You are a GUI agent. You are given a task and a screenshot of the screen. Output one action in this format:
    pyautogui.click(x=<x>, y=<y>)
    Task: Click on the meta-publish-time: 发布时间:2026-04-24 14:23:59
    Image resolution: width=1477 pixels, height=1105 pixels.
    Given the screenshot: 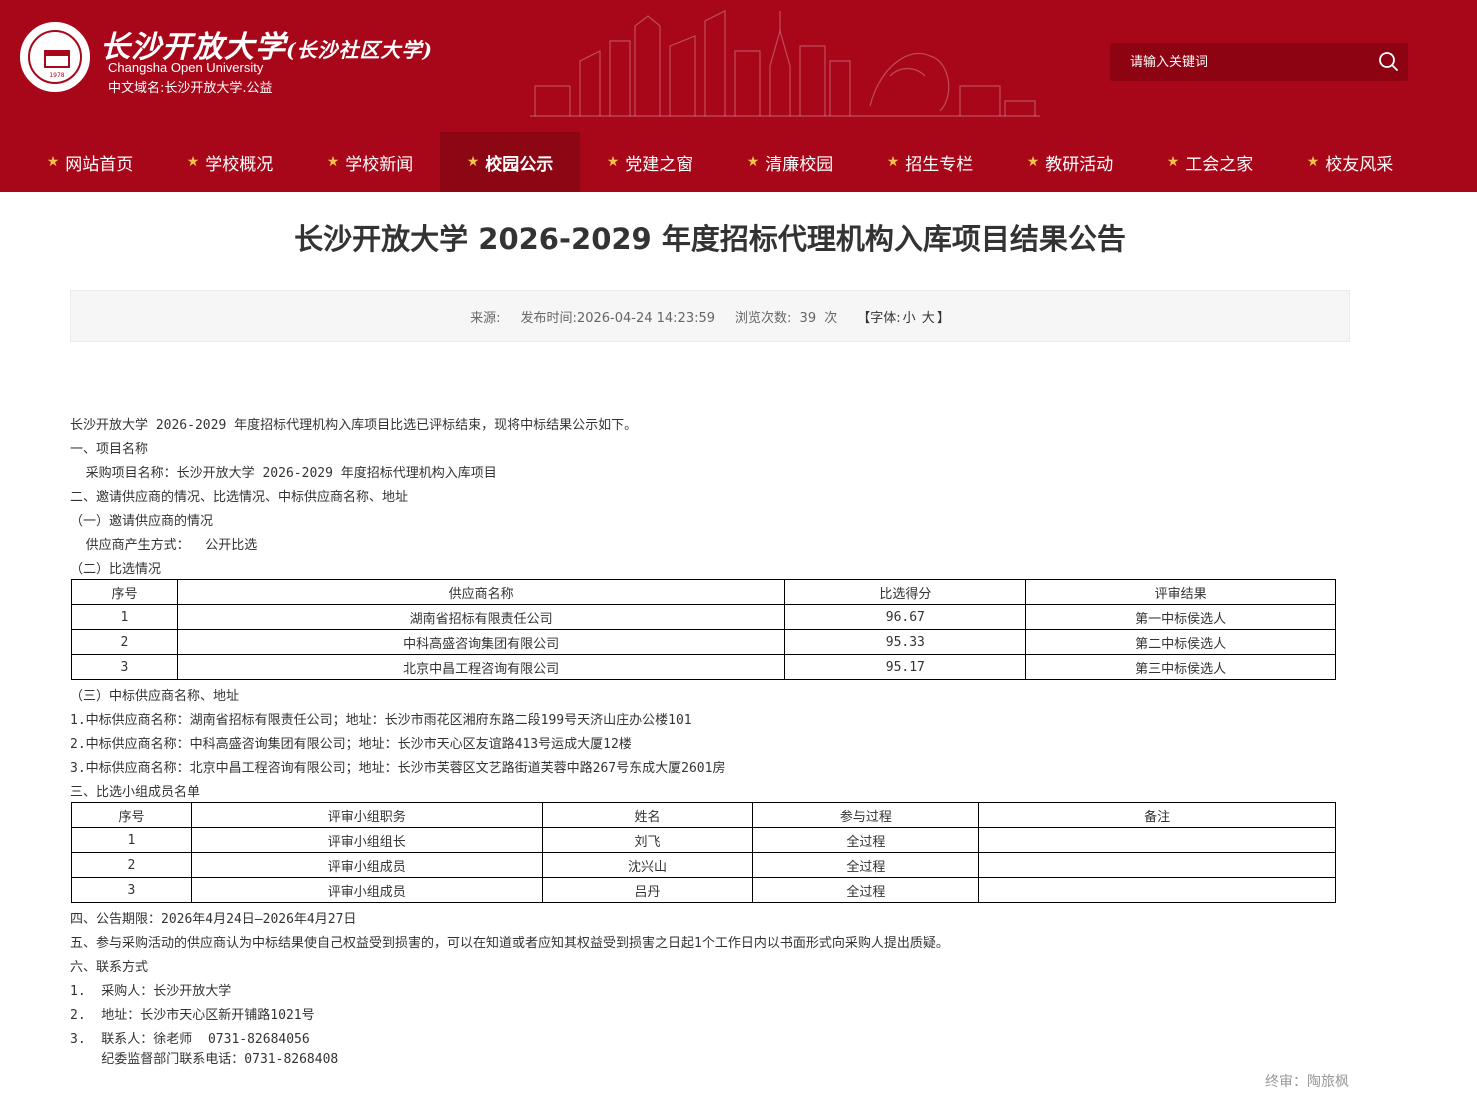 What is the action you would take?
    pyautogui.click(x=618, y=316)
    